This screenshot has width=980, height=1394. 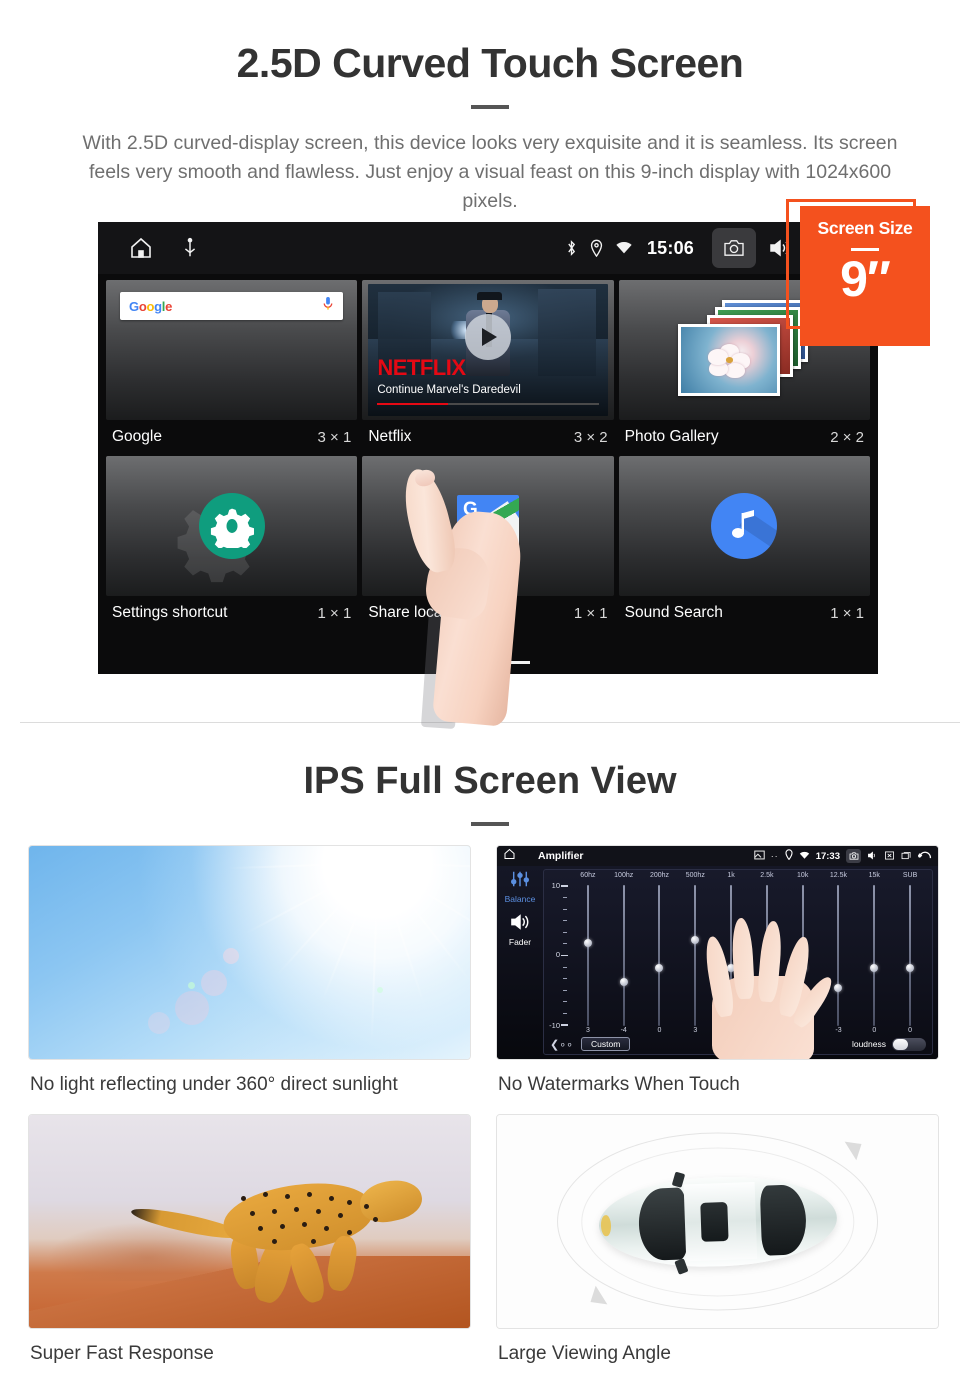 I want to click on settings-widget, so click(x=232, y=526).